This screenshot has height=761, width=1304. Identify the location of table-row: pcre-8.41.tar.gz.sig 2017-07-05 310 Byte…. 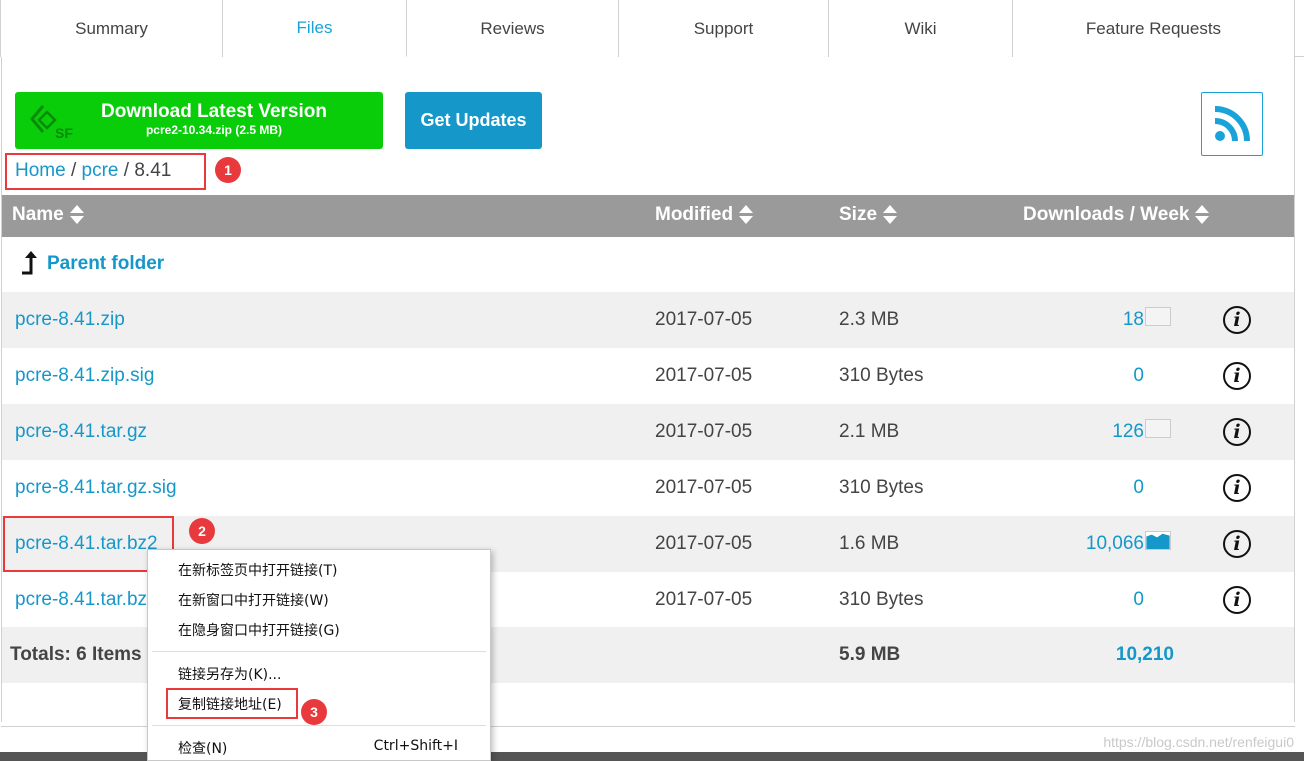
(648, 488).